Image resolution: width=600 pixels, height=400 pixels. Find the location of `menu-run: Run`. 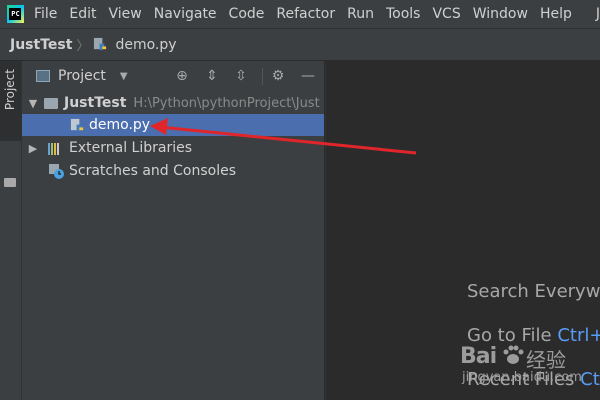

menu-run: Run is located at coordinates (360, 14).